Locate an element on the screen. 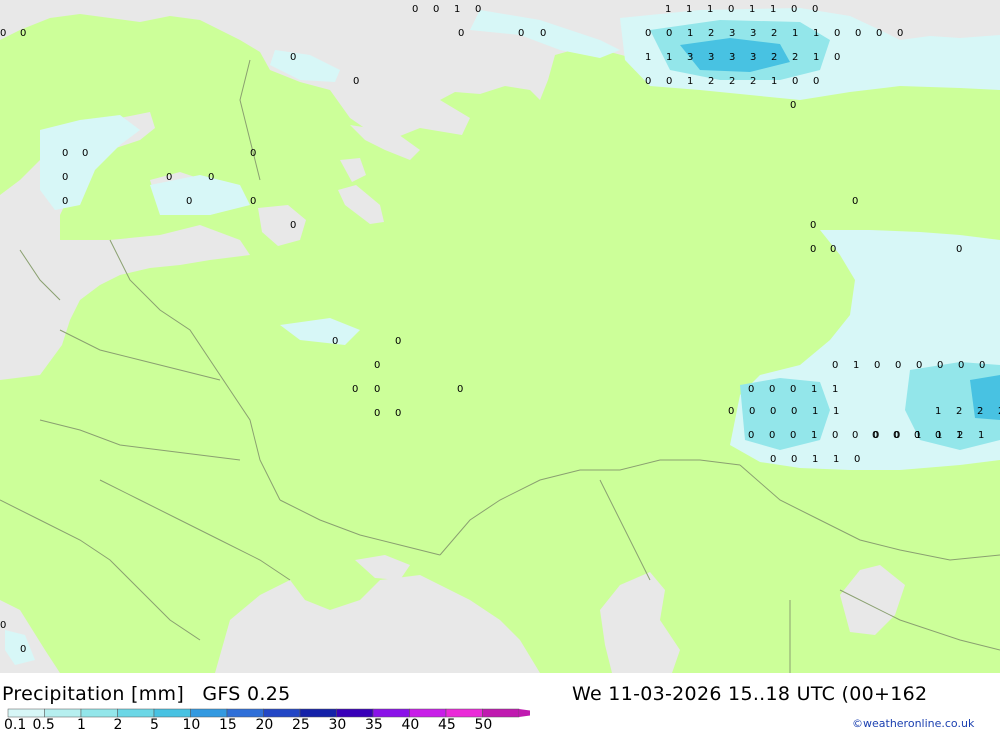 Image resolution: width=1000 pixels, height=733 pixels. scale-label: 0.1 is located at coordinates (15, 725).